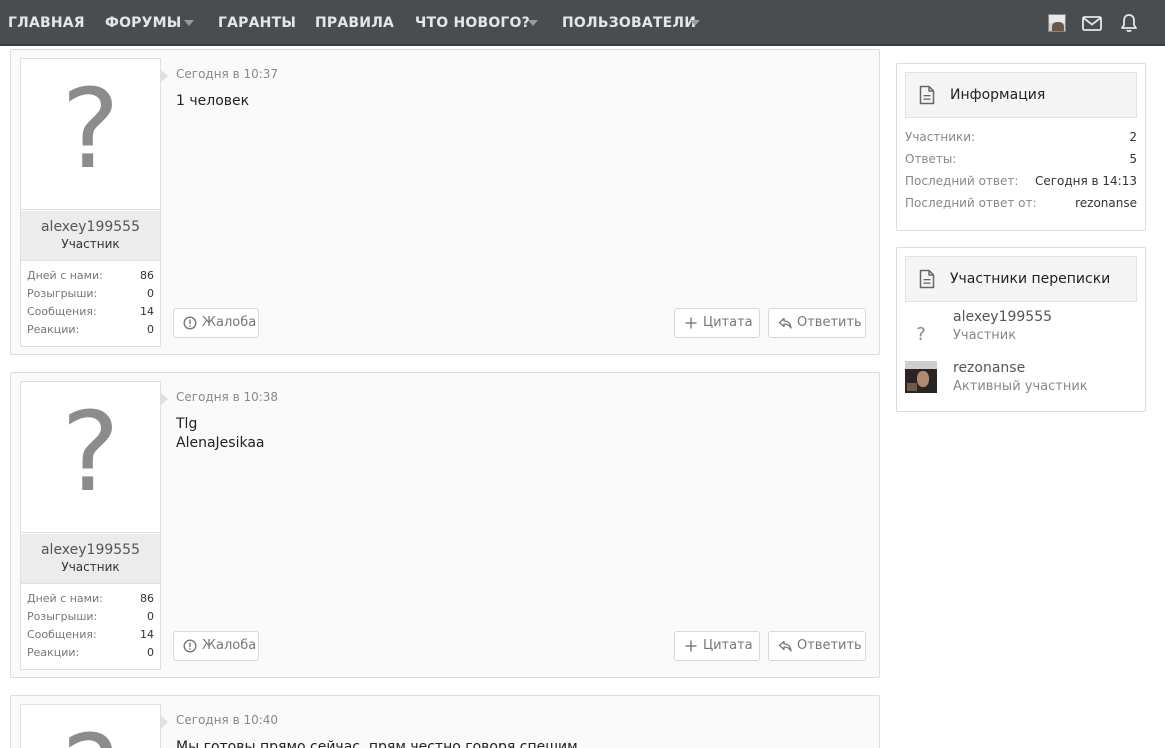  I want to click on info-row: Последний ответ от: rezonanse, so click(1021, 204).